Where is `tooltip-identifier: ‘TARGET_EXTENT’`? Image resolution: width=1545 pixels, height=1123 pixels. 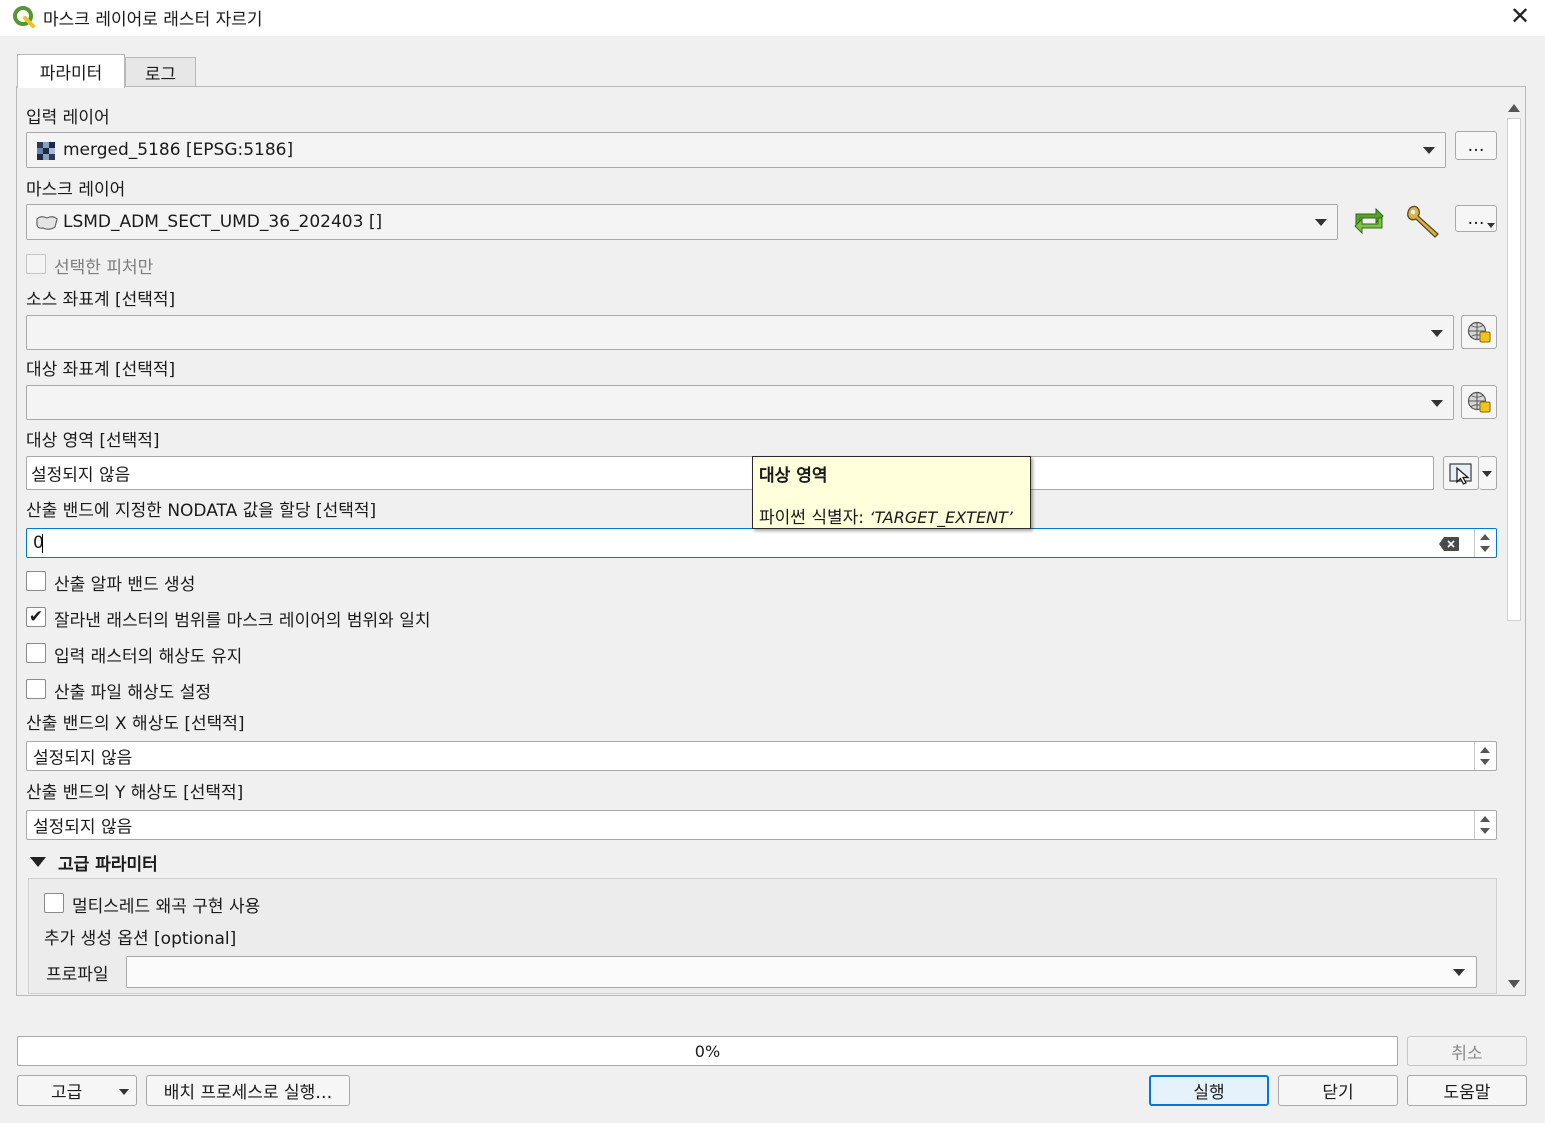 tooltip-identifier: ‘TARGET_EXTENT’ is located at coordinates (941, 517).